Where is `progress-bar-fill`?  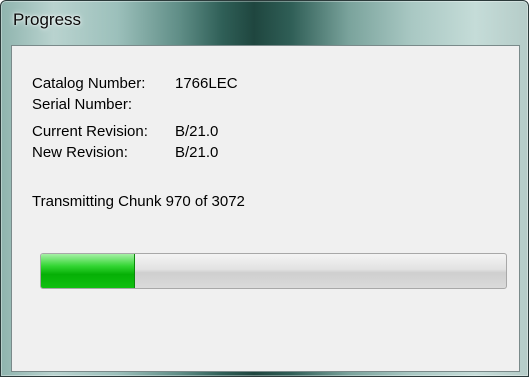
progress-bar-fill is located at coordinates (88, 271).